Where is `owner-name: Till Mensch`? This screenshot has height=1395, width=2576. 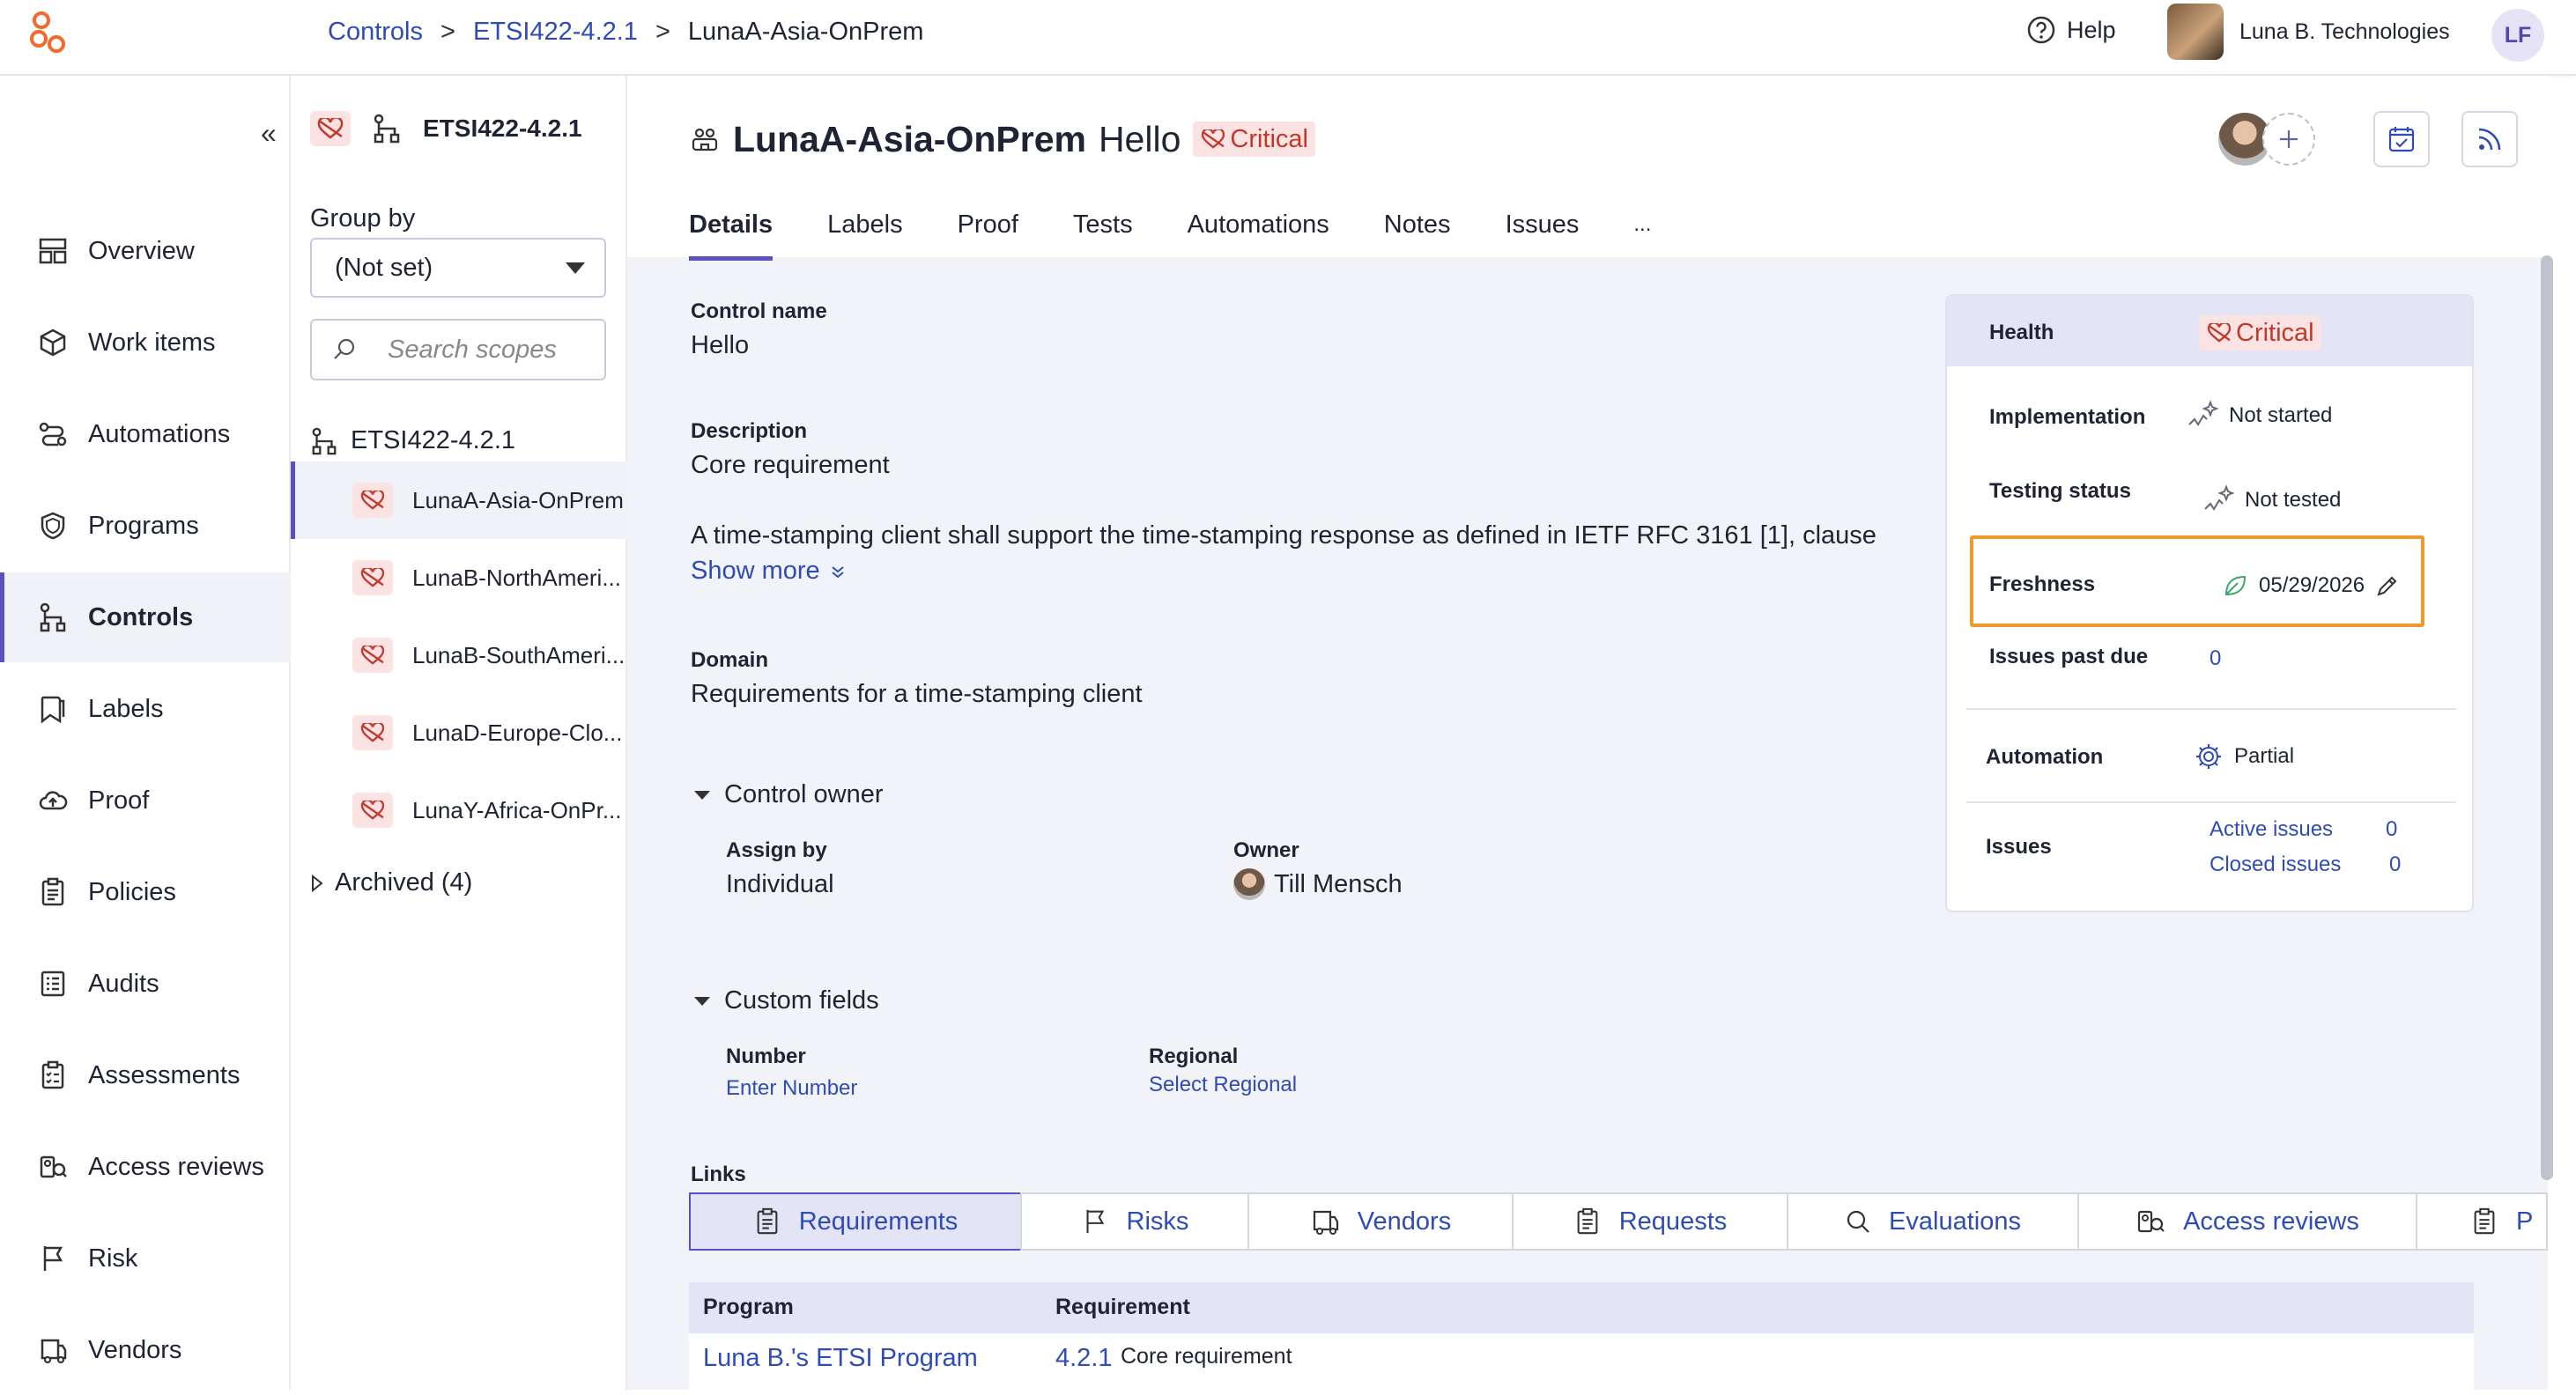 owner-name: Till Mensch is located at coordinates (1338, 884).